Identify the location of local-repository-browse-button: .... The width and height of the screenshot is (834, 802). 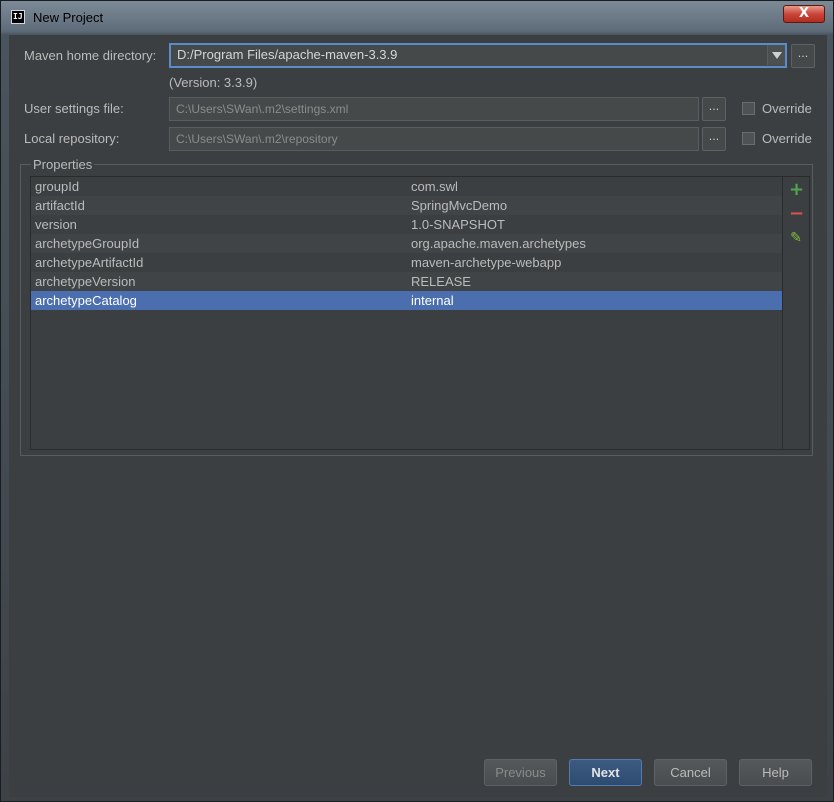
(714, 139).